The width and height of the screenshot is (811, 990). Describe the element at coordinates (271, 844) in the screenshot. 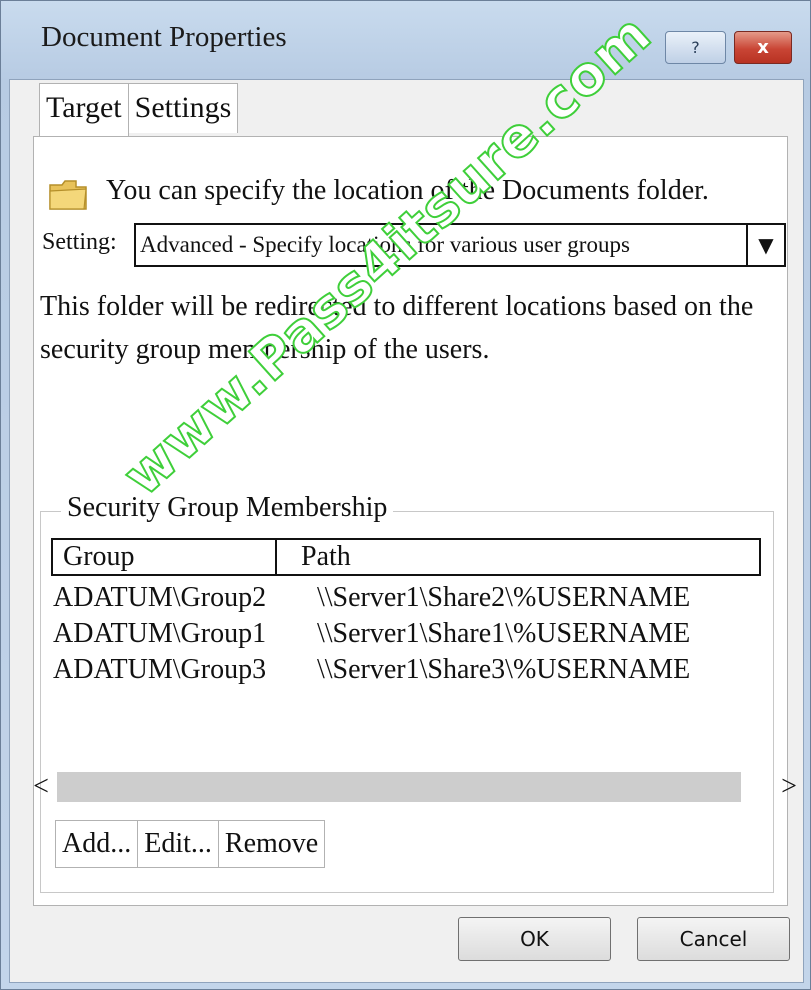

I see `remove-button: Remove` at that location.